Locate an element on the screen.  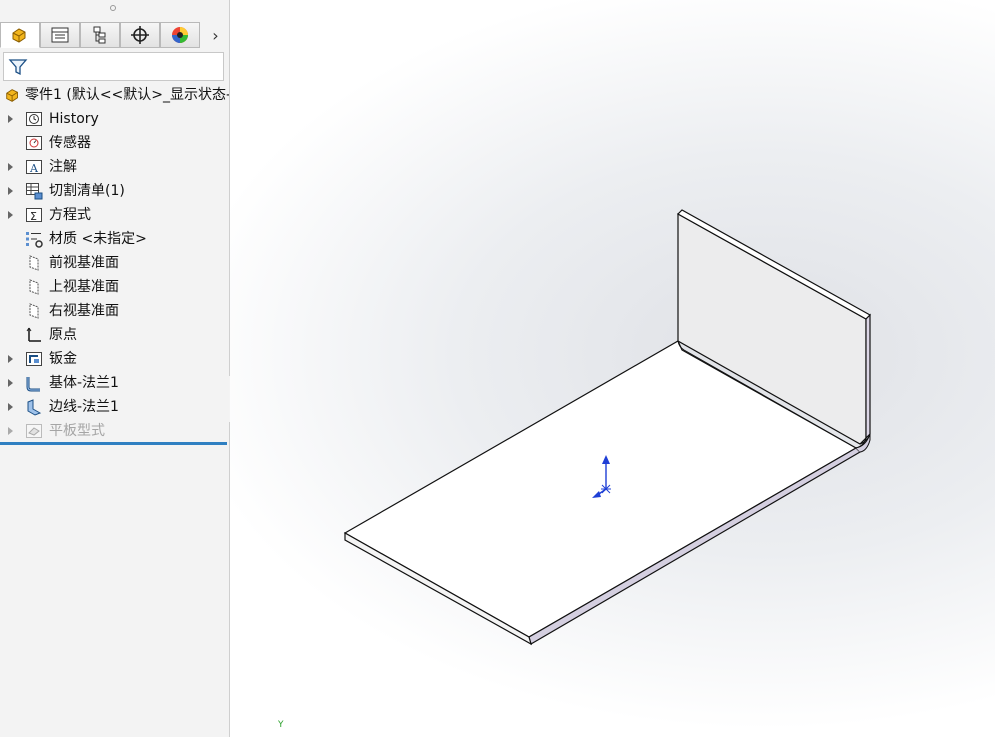
tree-item-equations: Σ 方程式 is located at coordinates (114, 215).